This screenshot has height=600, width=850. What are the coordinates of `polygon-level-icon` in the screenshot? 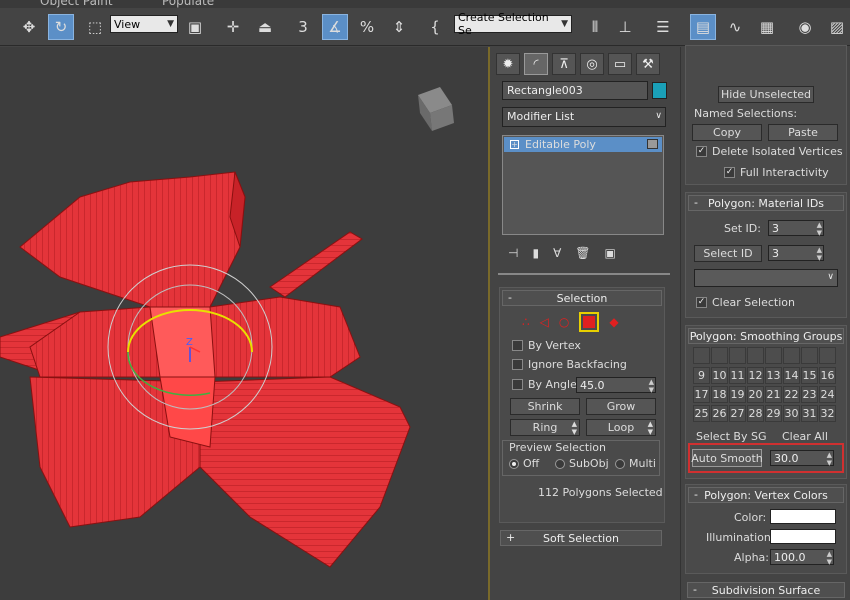 It's located at (589, 322).